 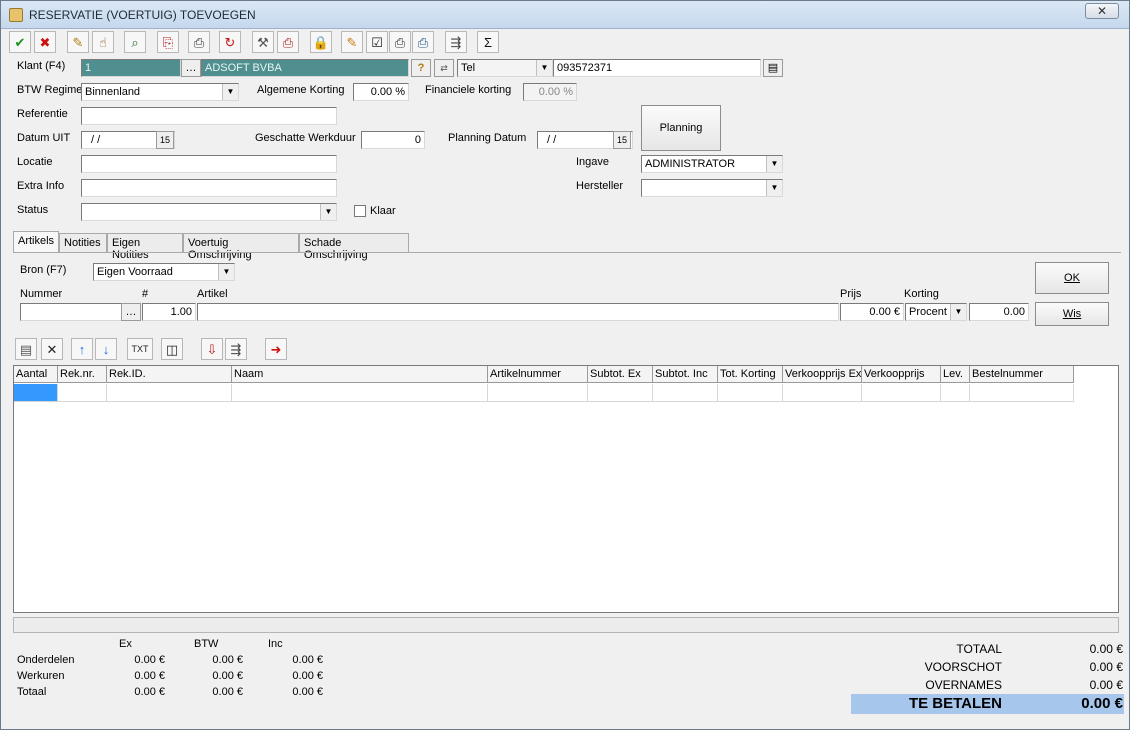 What do you see at coordinates (958, 312) in the screenshot?
I see `korting-type-dropdown-icon: ▼` at bounding box center [958, 312].